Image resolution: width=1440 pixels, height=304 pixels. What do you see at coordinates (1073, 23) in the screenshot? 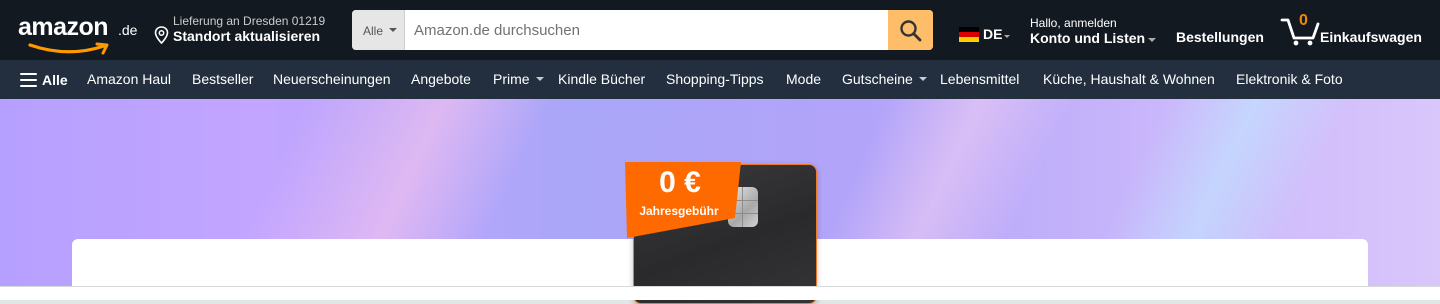
I see `account-greeting: Hallo, anmelden` at bounding box center [1073, 23].